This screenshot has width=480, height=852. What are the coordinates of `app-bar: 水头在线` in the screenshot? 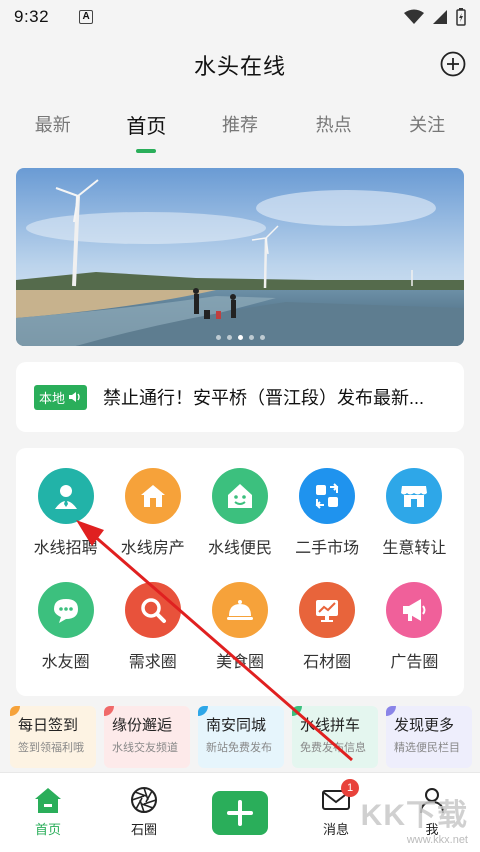 It's located at (240, 65).